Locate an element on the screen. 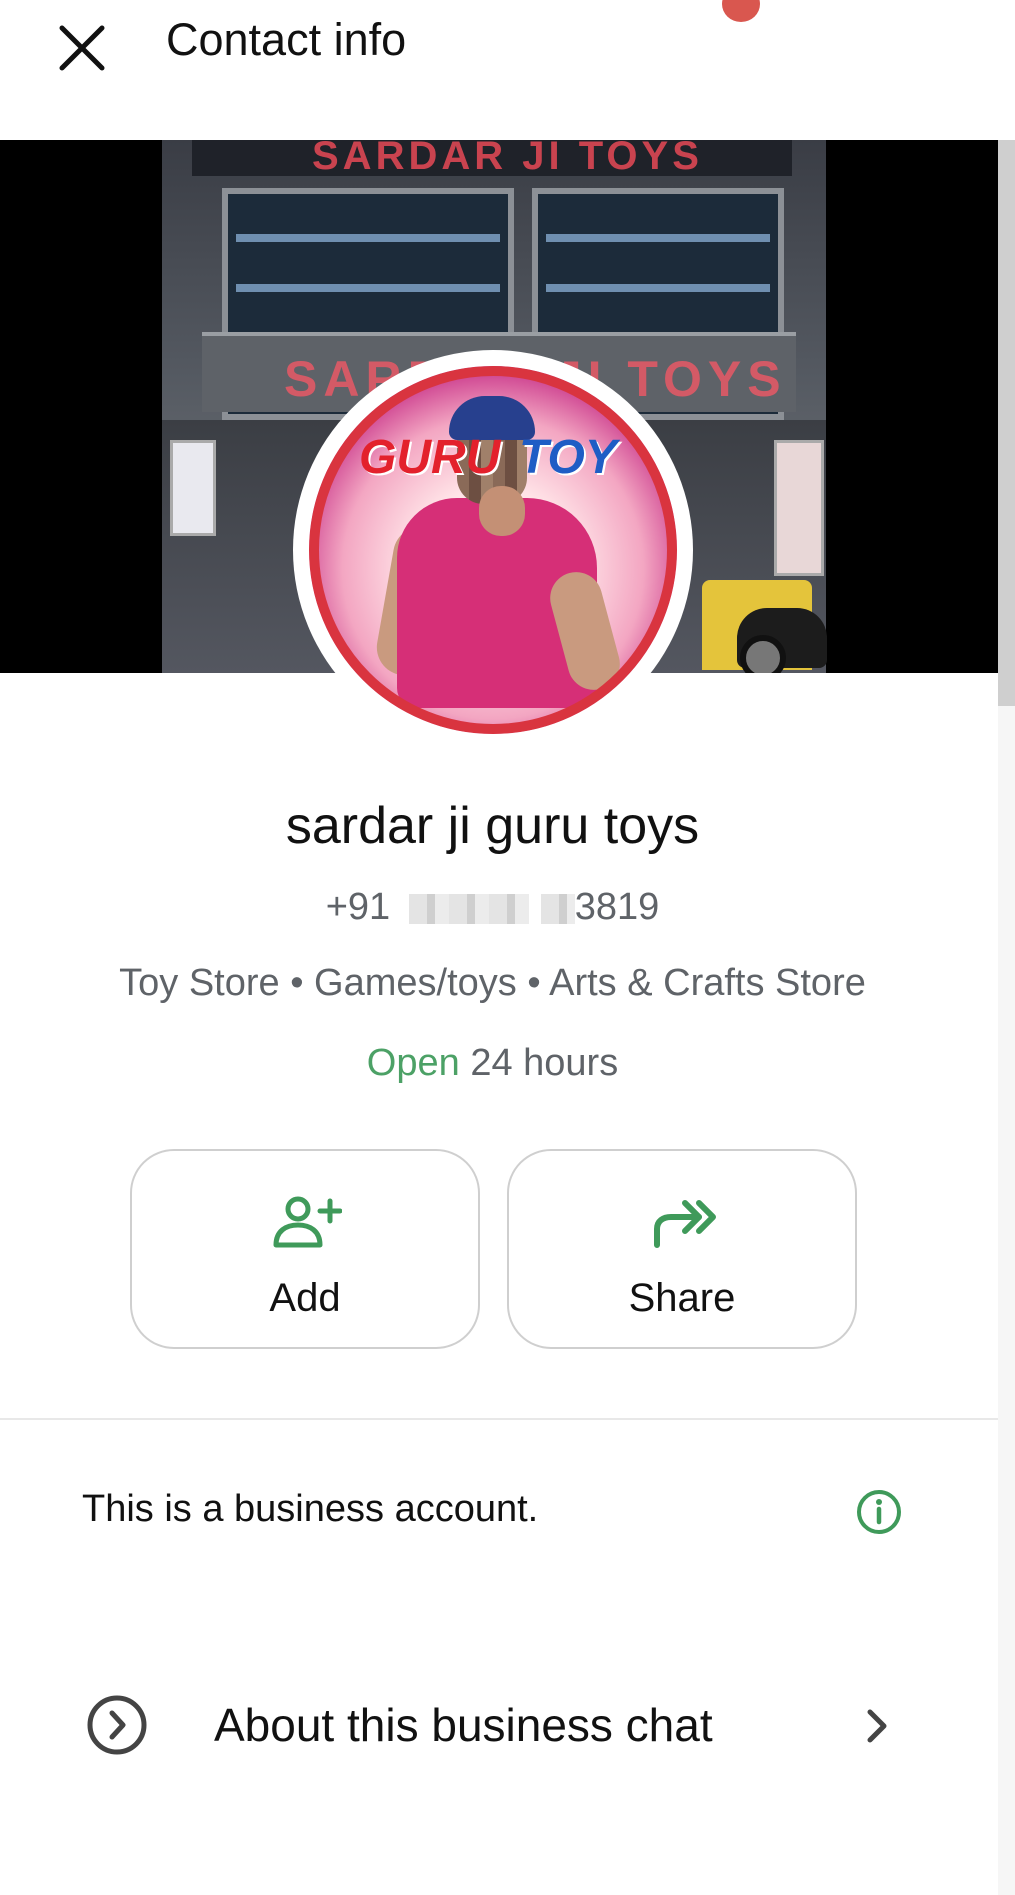 The width and height of the screenshot is (1015, 1895). about-business-chat-label: About this business chat is located at coordinates (463, 1725).